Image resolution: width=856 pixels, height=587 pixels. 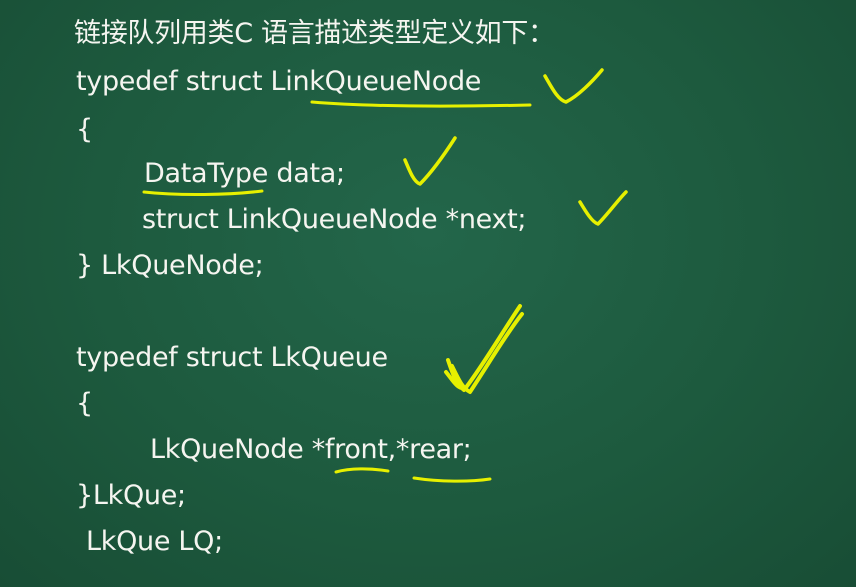 I want to click on underline-front, so click(x=362, y=470).